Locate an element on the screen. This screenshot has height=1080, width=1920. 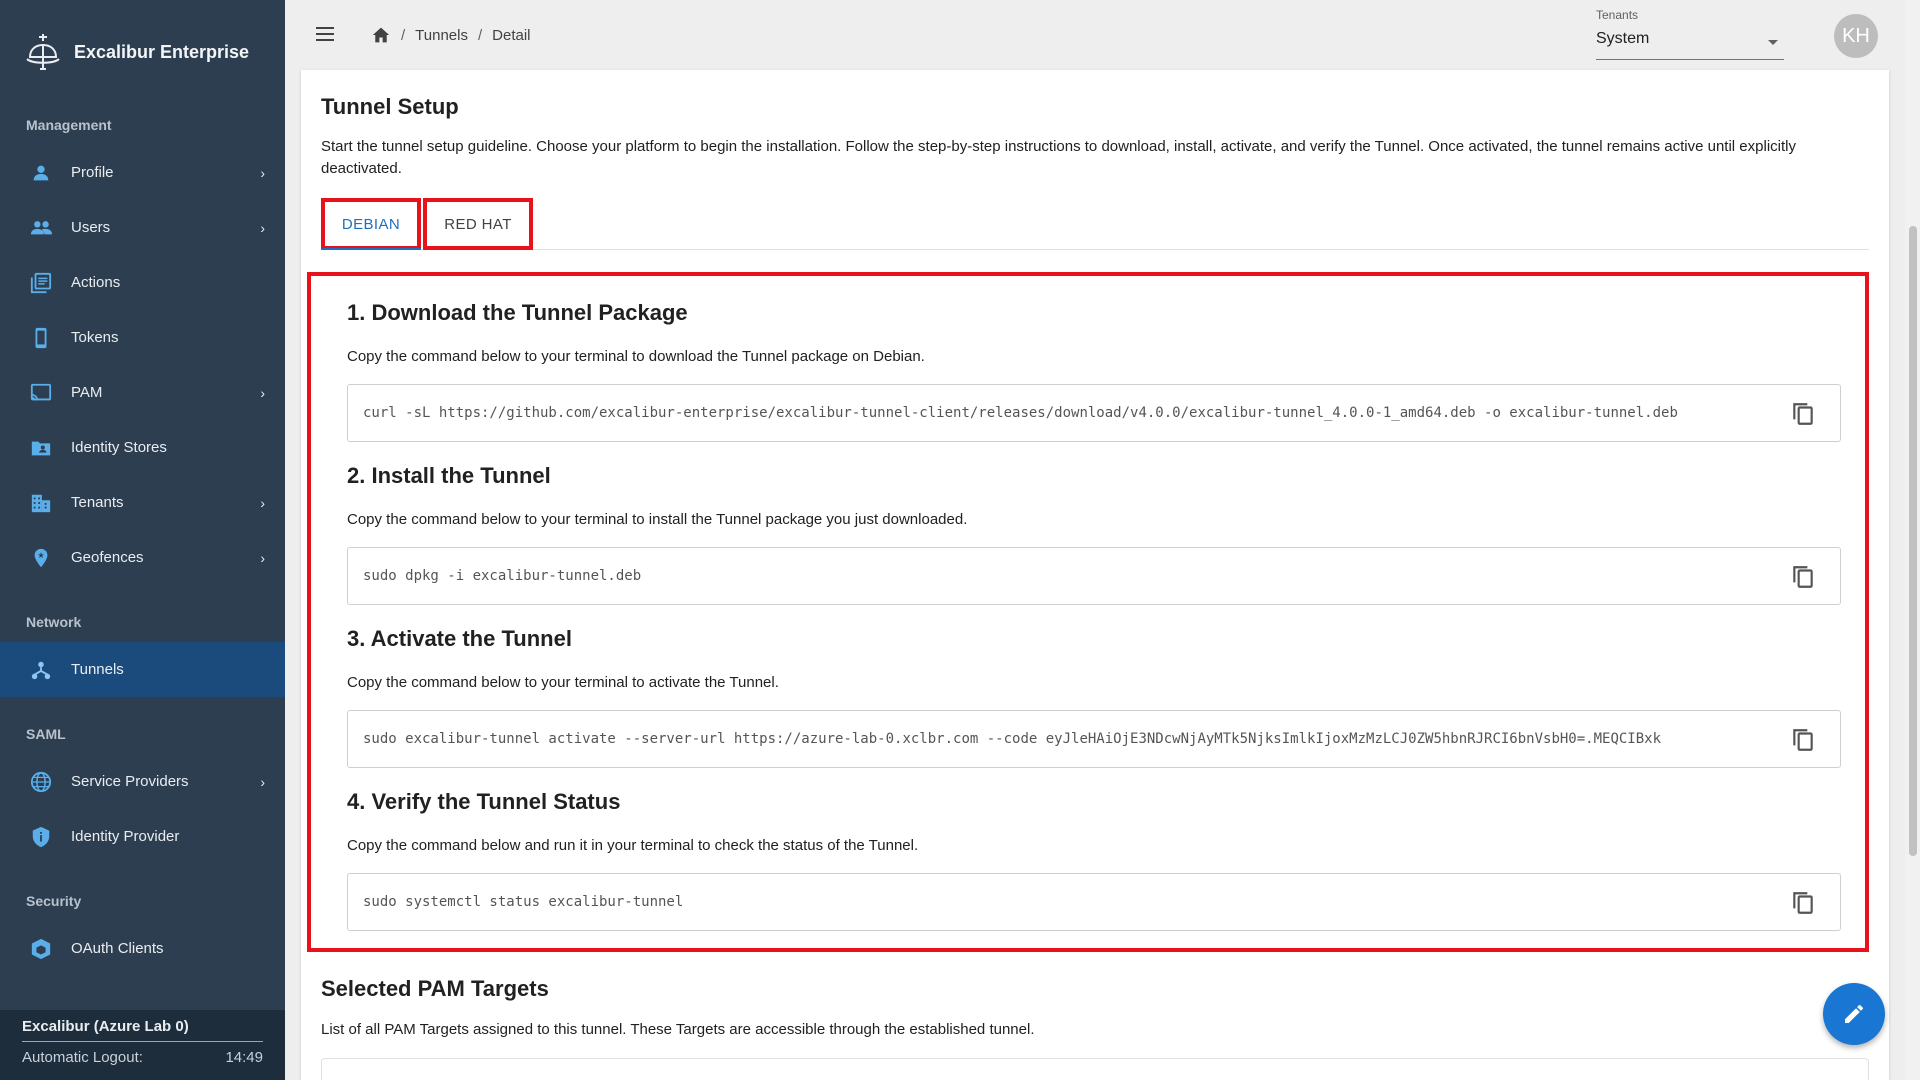
sidebar-item-tunnels: Tunnels is located at coordinates (142, 669).